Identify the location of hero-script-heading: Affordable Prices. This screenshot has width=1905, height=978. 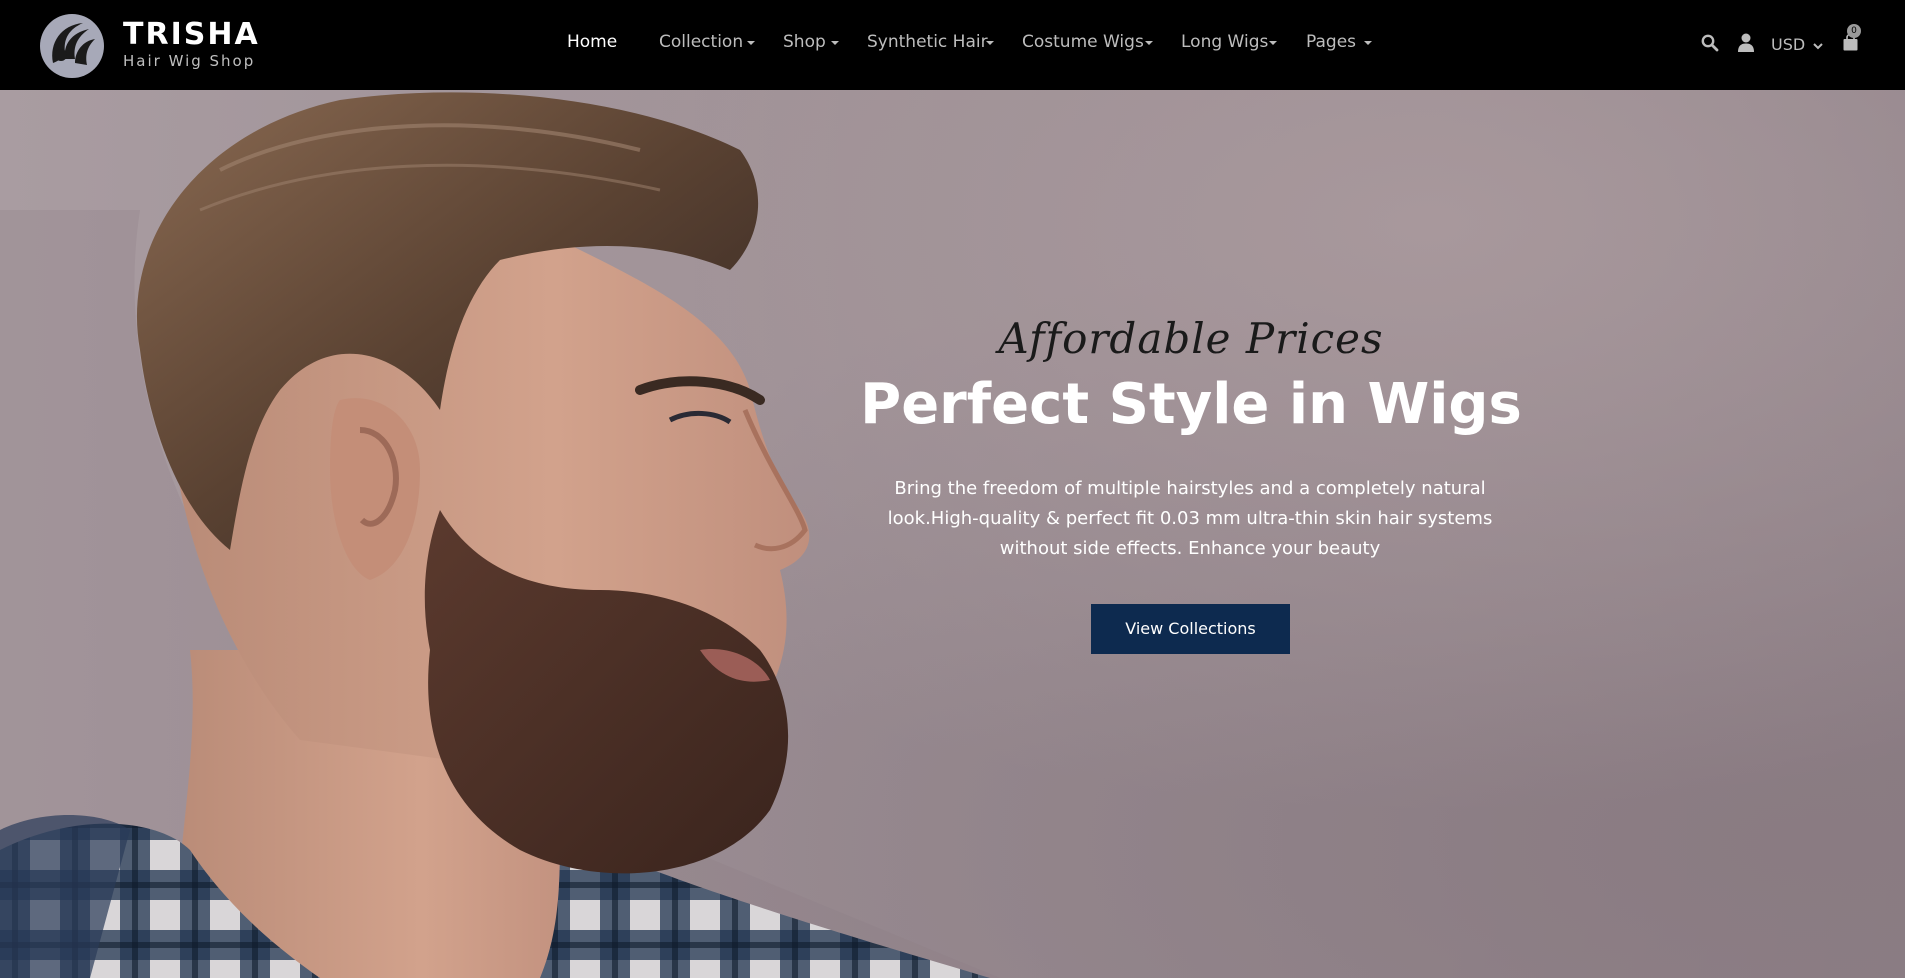
(1191, 338).